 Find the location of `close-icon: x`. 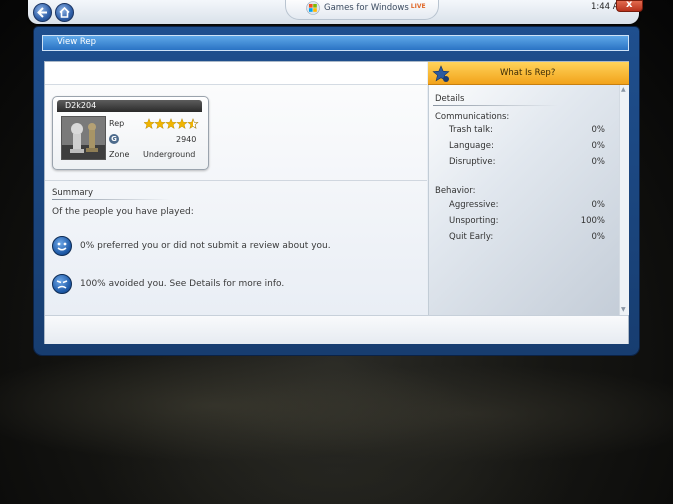

close-icon: x is located at coordinates (629, 5).